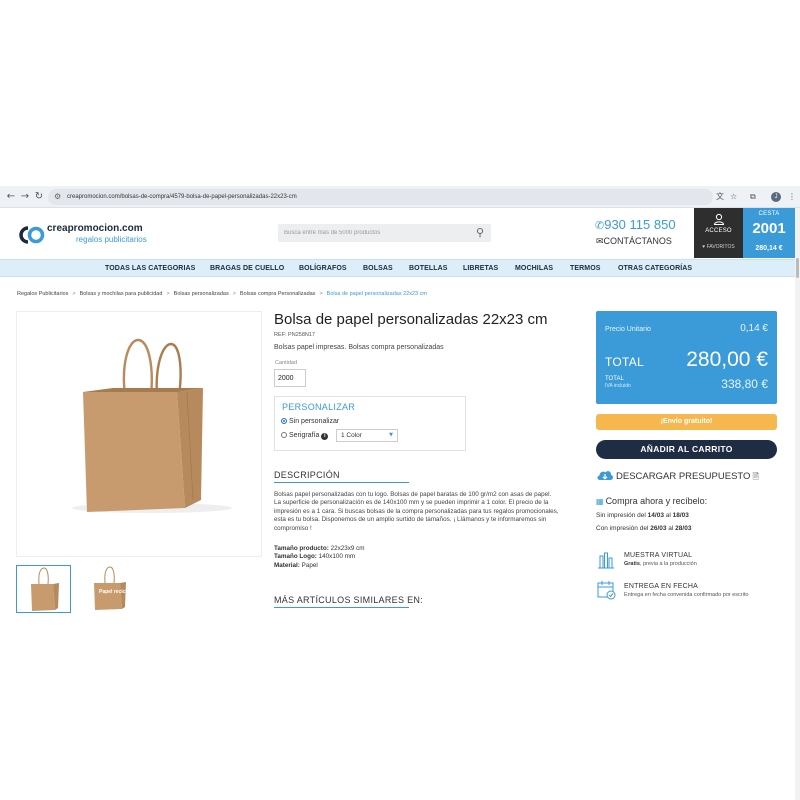 The height and width of the screenshot is (800, 800). What do you see at coordinates (115, 588) in the screenshot?
I see `printed-bag-thumb: Papel reciclado` at bounding box center [115, 588].